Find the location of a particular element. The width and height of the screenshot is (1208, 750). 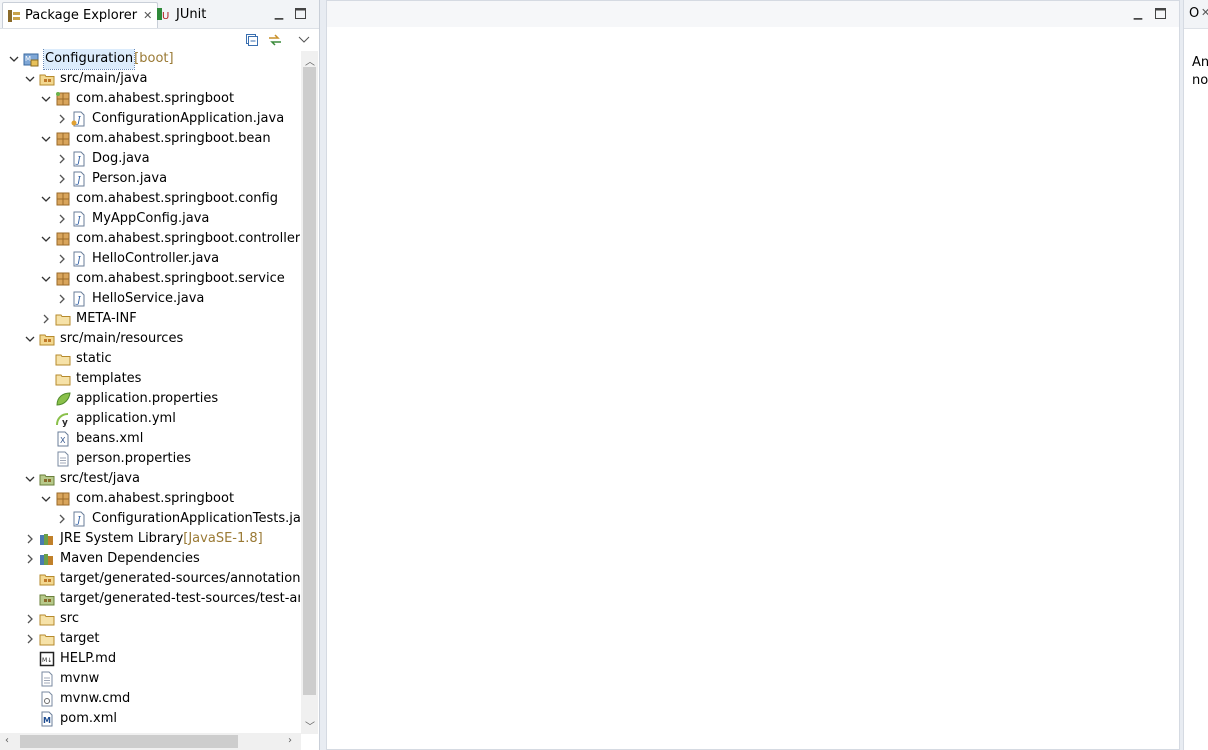

tree-item: M↓ HELP.md is located at coordinates (70, 659).